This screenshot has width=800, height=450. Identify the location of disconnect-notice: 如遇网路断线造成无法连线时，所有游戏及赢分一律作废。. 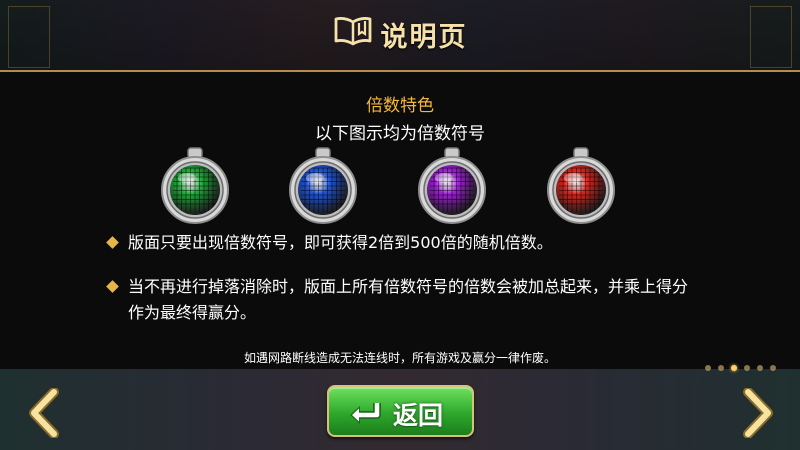
(399, 358).